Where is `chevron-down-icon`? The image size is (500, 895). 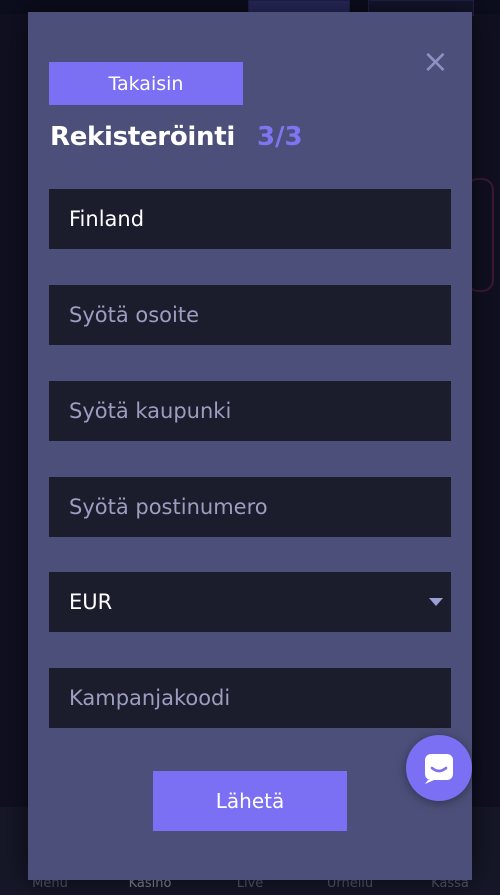
chevron-down-icon is located at coordinates (436, 602).